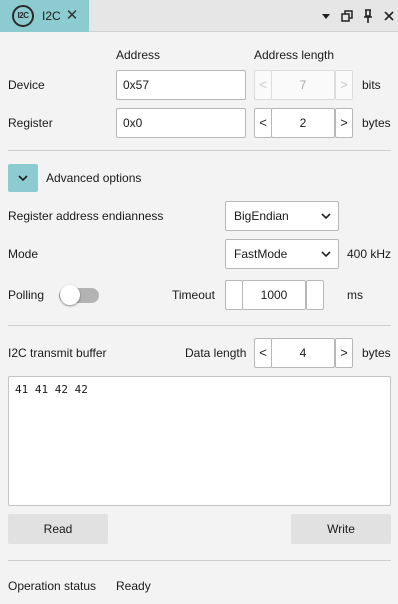 The image size is (398, 604). Describe the element at coordinates (303, 85) in the screenshot. I see `address-length-value: 7` at that location.